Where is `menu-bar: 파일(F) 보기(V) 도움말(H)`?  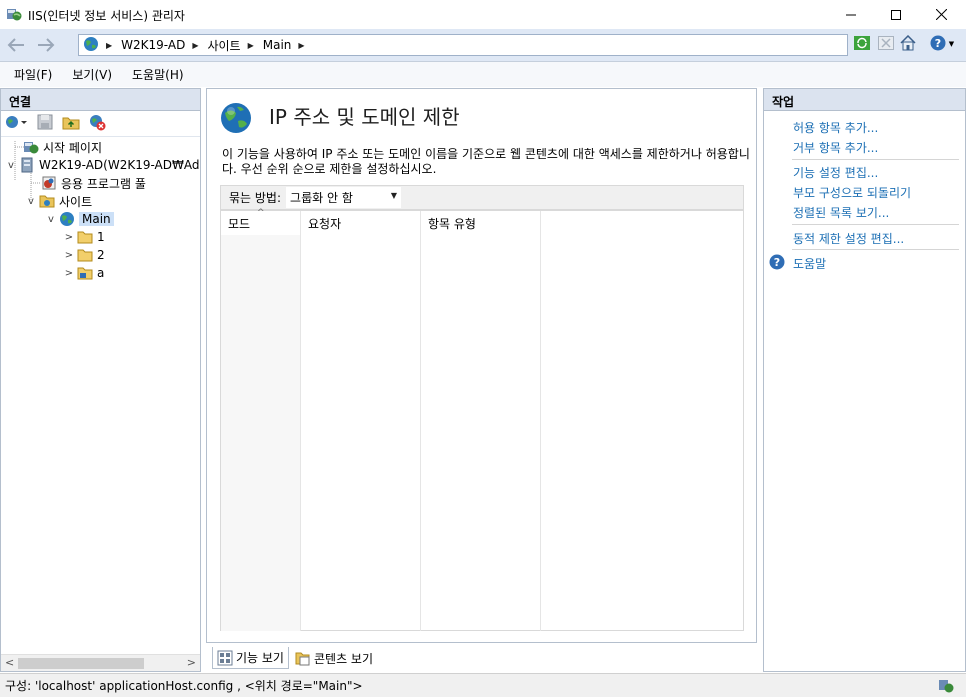 menu-bar: 파일(F) 보기(V) 도움말(H) is located at coordinates (483, 74).